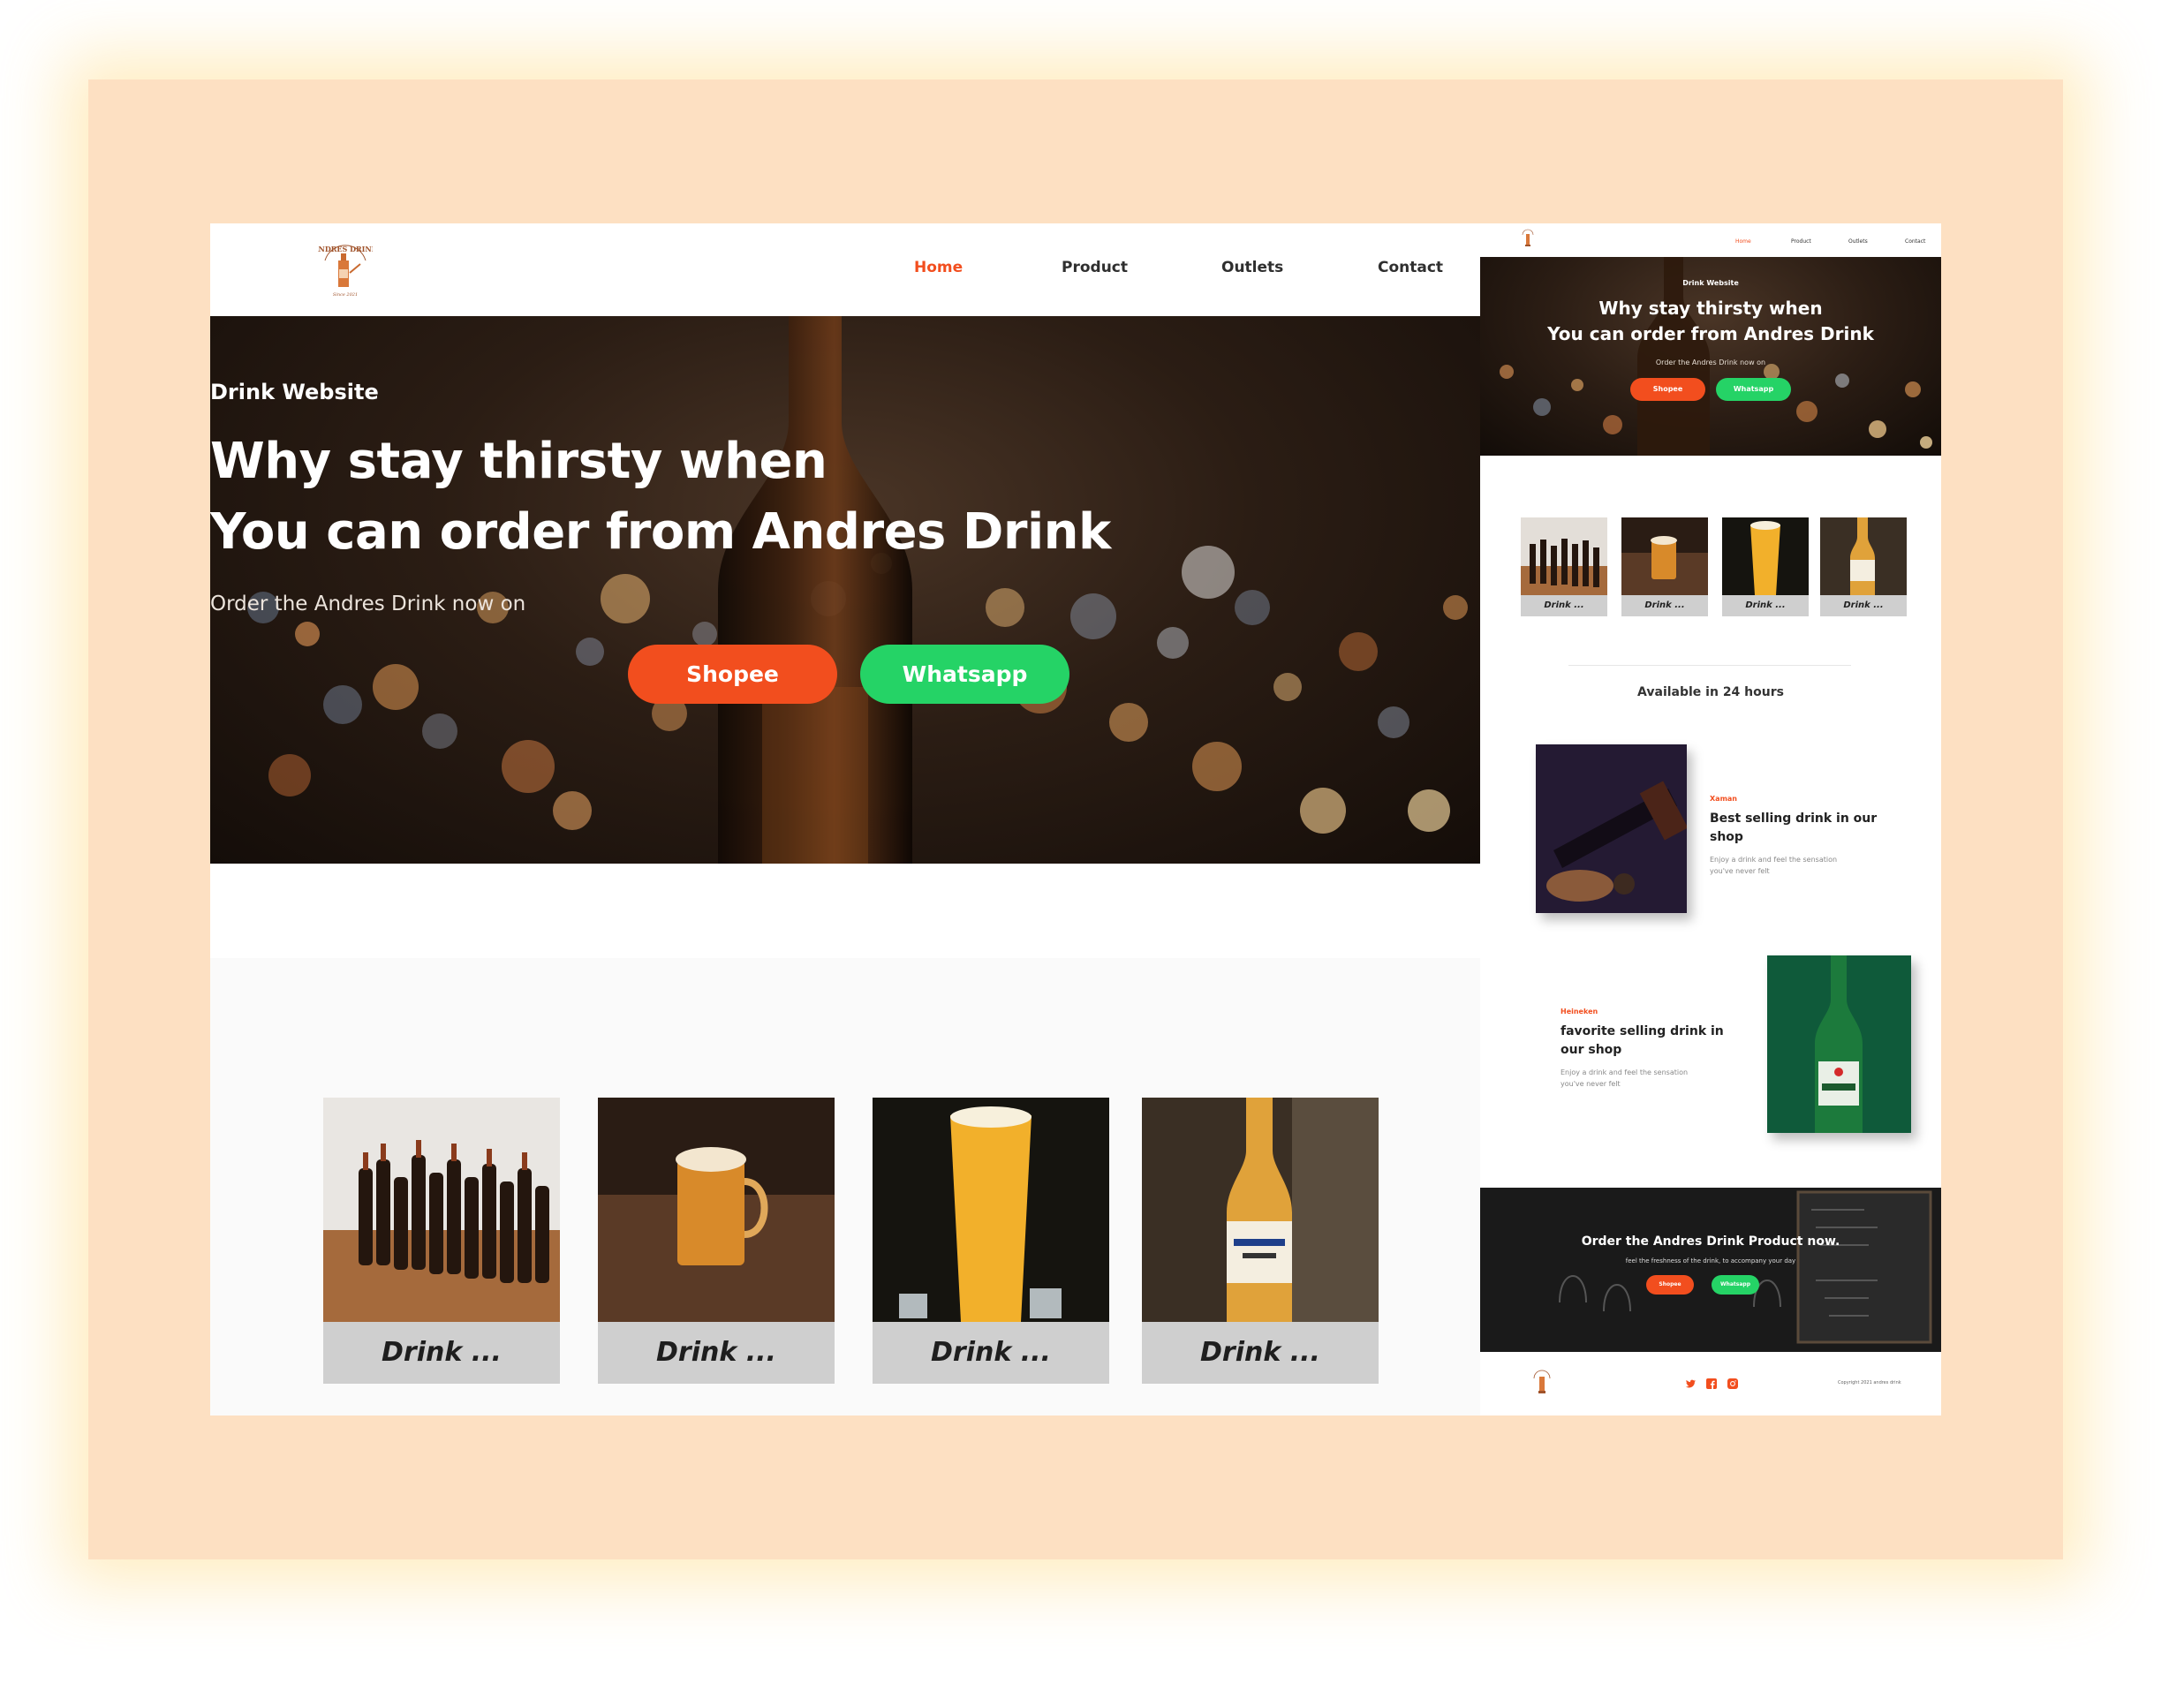 This screenshot has height=1691, width=2184. What do you see at coordinates (1642, 1040) in the screenshot?
I see `feature-title-2: favorite selling drink in our shop` at bounding box center [1642, 1040].